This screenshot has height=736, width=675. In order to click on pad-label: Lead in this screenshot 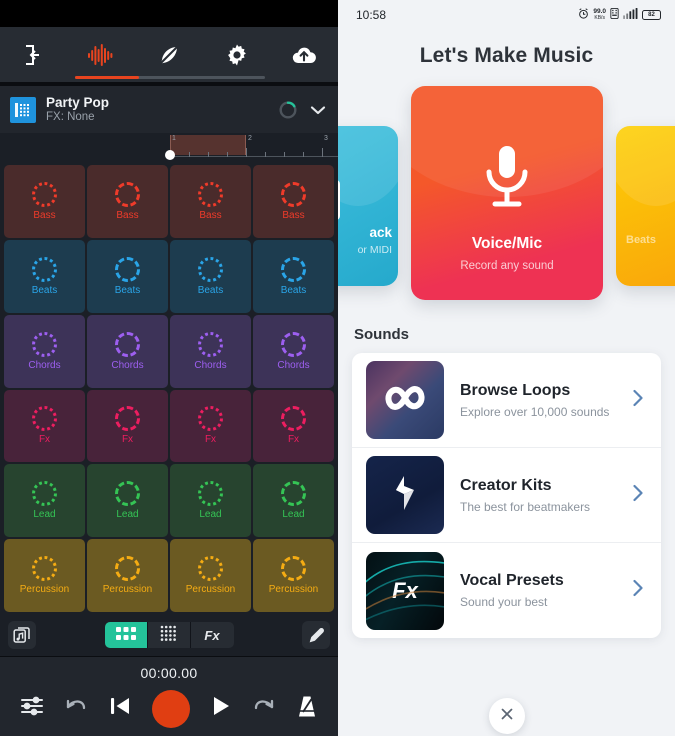, I will do `click(44, 515)`.